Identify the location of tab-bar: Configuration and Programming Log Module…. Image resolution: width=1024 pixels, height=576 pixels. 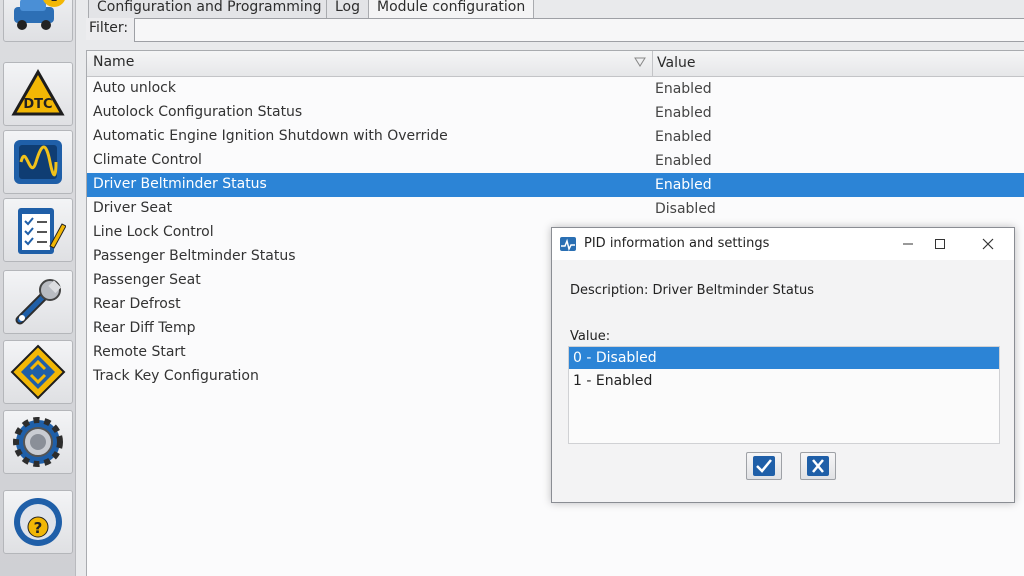
(556, 9).